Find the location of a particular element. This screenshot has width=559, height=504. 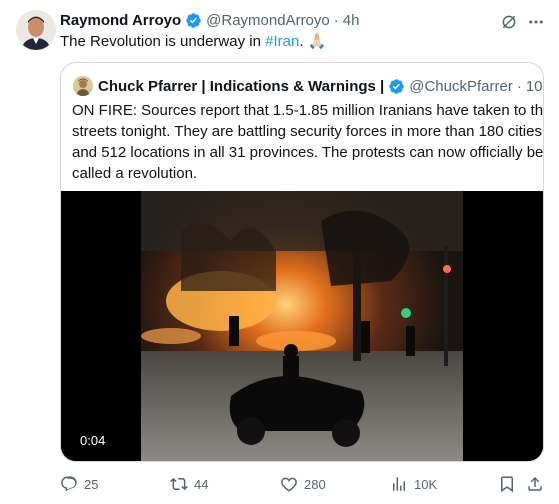

author-avatar is located at coordinates (36, 30).